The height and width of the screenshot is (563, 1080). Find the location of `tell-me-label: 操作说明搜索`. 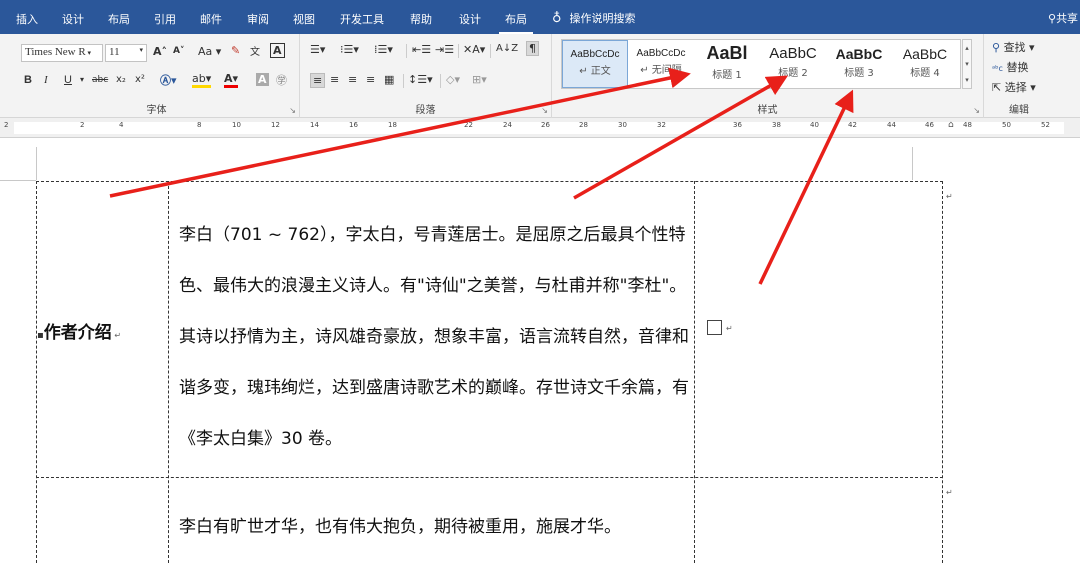

tell-me-label: 操作说明搜索 is located at coordinates (602, 18).